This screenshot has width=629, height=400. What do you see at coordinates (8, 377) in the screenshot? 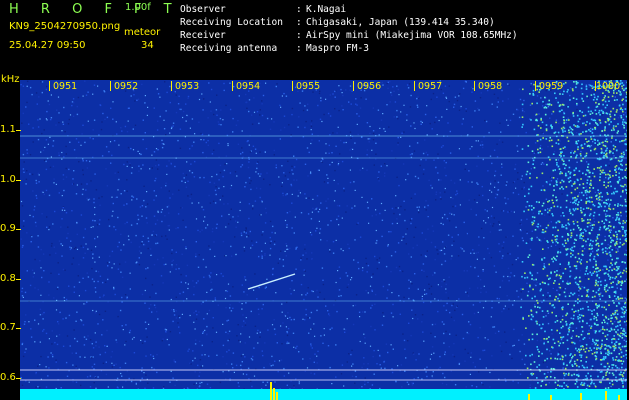
I see `freq-label: 0.6` at bounding box center [8, 377].